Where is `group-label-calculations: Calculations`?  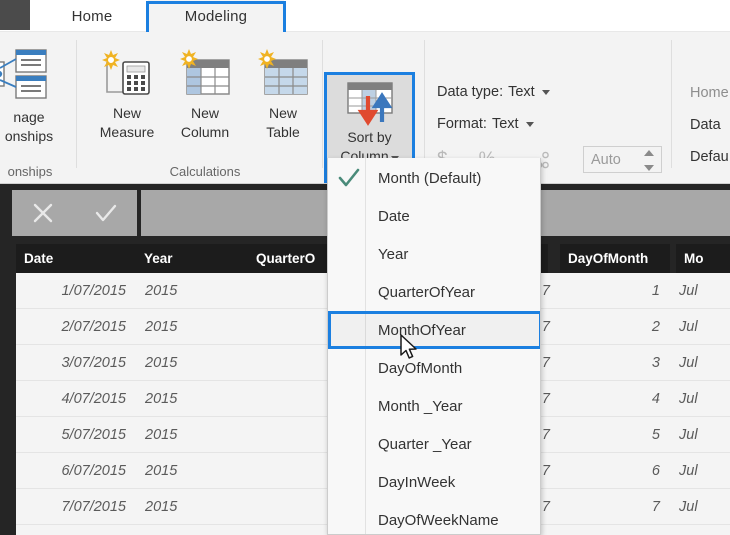 group-label-calculations: Calculations is located at coordinates (205, 171).